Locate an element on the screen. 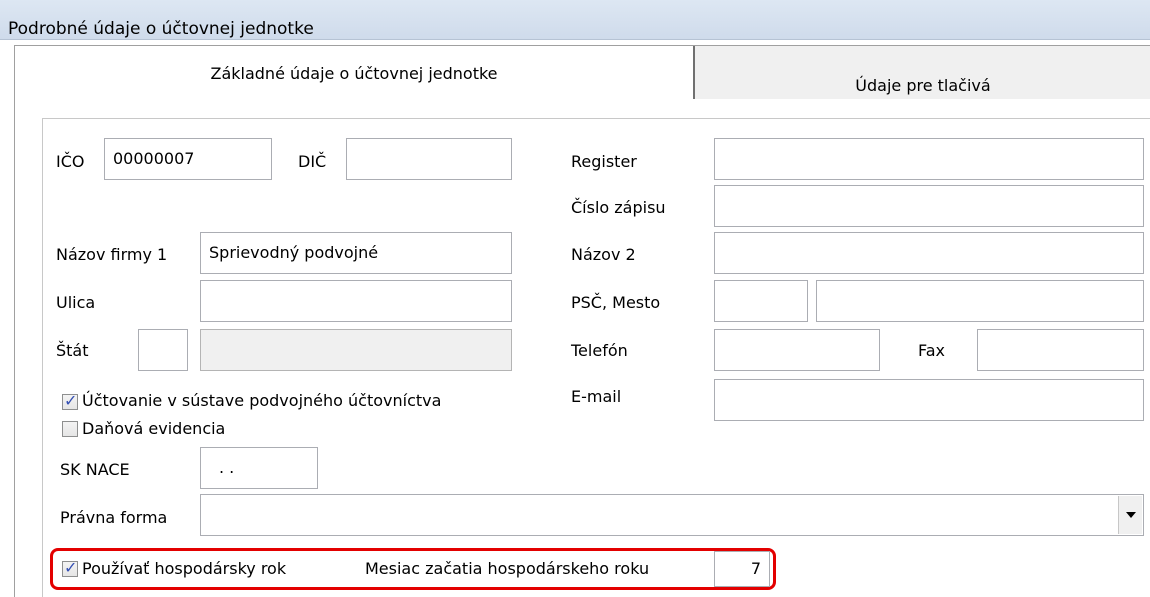  chevron-down-icon is located at coordinates (1131, 515).